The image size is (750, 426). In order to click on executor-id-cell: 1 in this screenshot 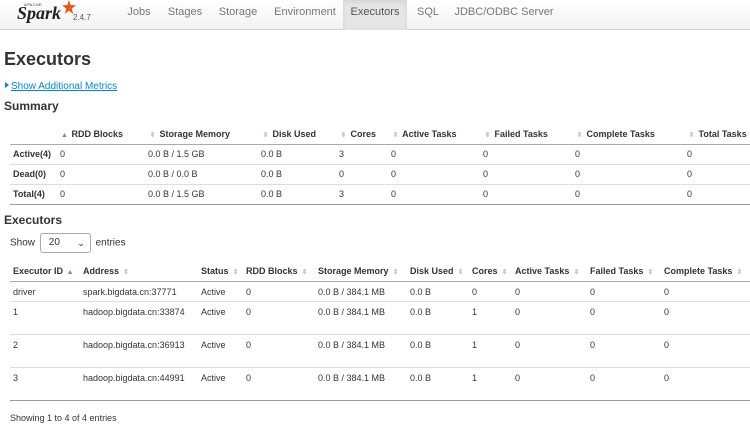, I will do `click(45, 317)`.